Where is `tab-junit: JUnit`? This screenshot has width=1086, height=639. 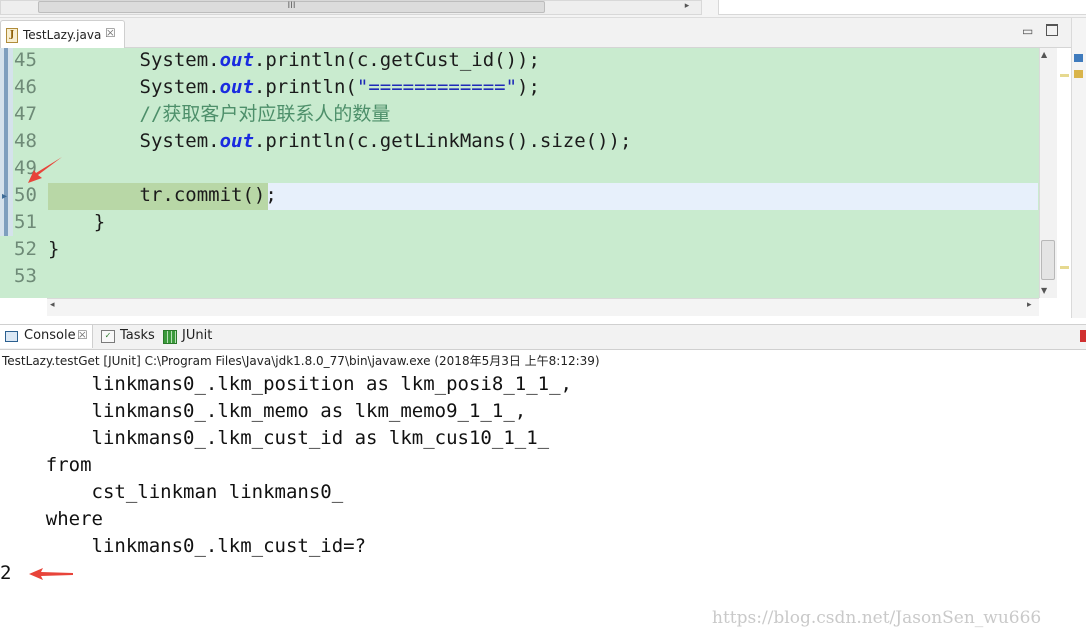
tab-junit: JUnit is located at coordinates (197, 335).